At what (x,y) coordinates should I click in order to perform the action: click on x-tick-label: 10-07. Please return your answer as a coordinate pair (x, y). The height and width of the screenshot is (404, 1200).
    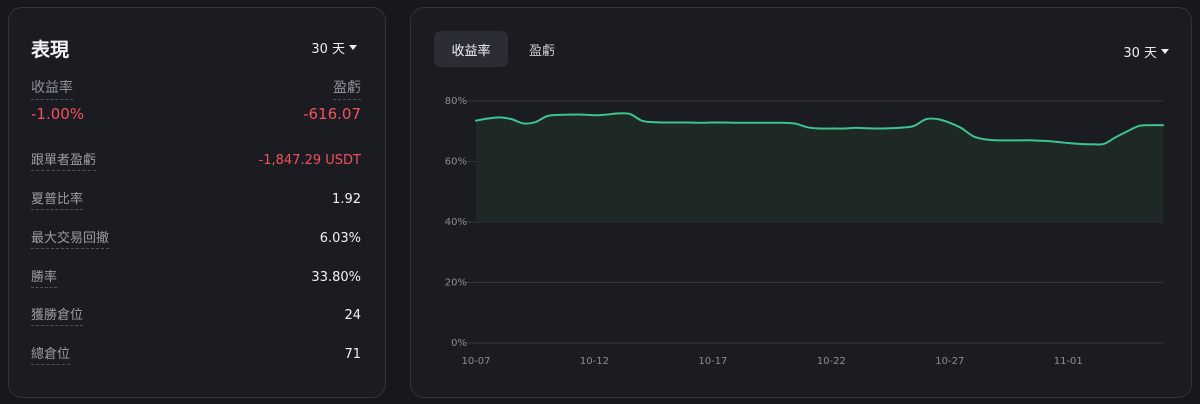
    Looking at the image, I should click on (475, 361).